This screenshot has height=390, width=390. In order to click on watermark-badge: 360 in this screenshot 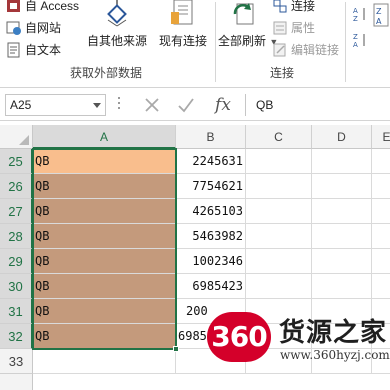, I will do `click(239, 337)`.